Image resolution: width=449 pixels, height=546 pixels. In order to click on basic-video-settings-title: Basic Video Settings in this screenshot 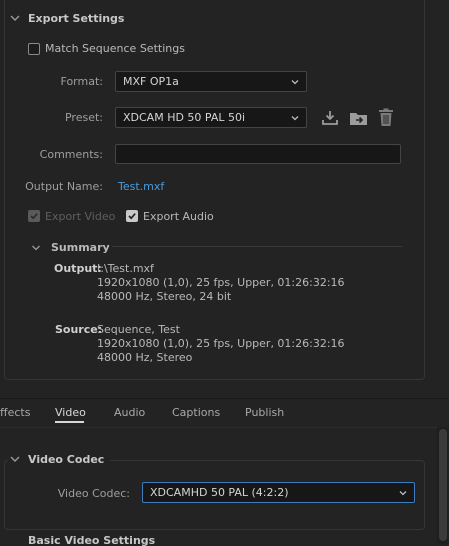, I will do `click(92, 541)`.